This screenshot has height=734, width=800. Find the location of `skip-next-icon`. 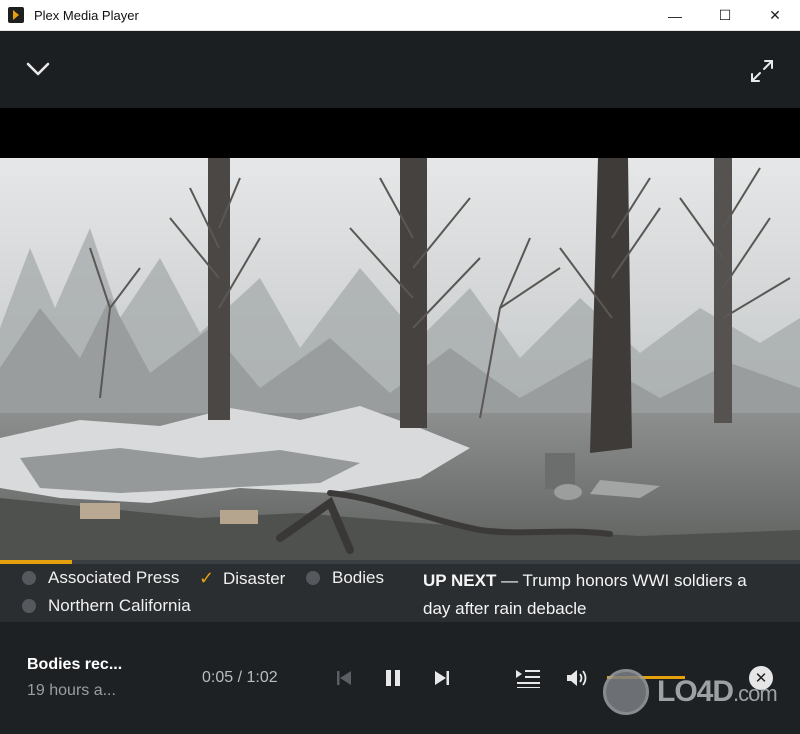

skip-next-icon is located at coordinates (442, 678).